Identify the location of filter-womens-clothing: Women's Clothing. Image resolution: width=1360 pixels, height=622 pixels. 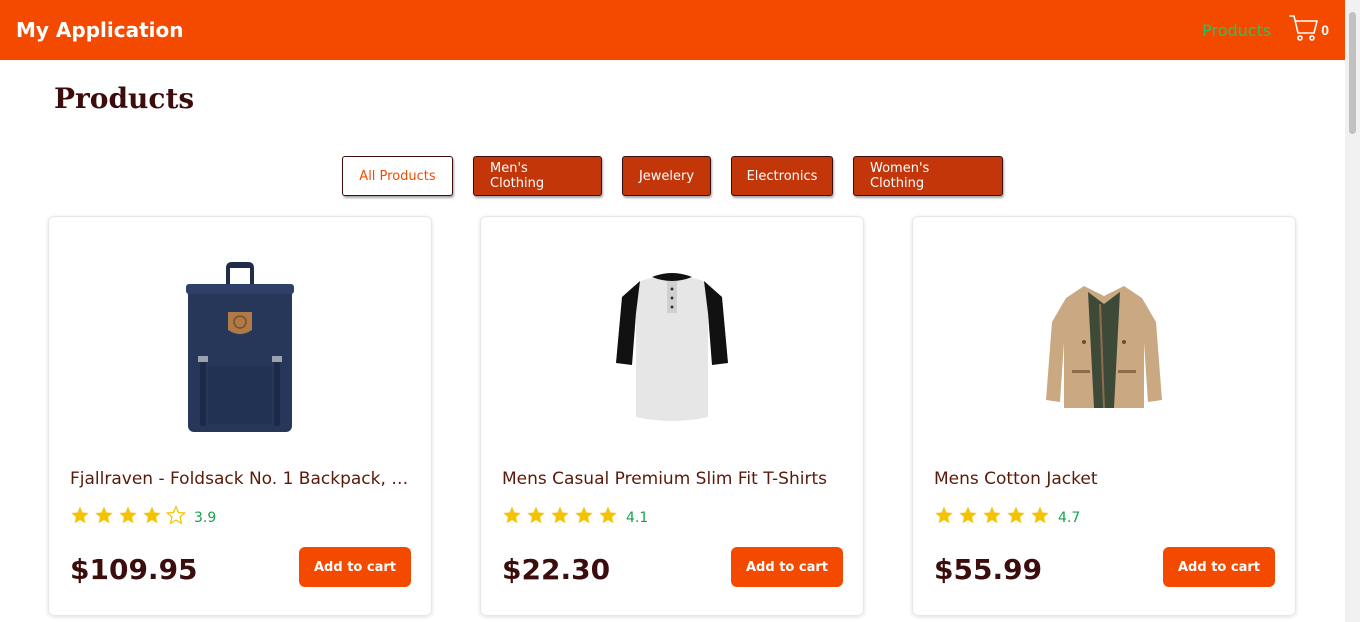
(928, 176).